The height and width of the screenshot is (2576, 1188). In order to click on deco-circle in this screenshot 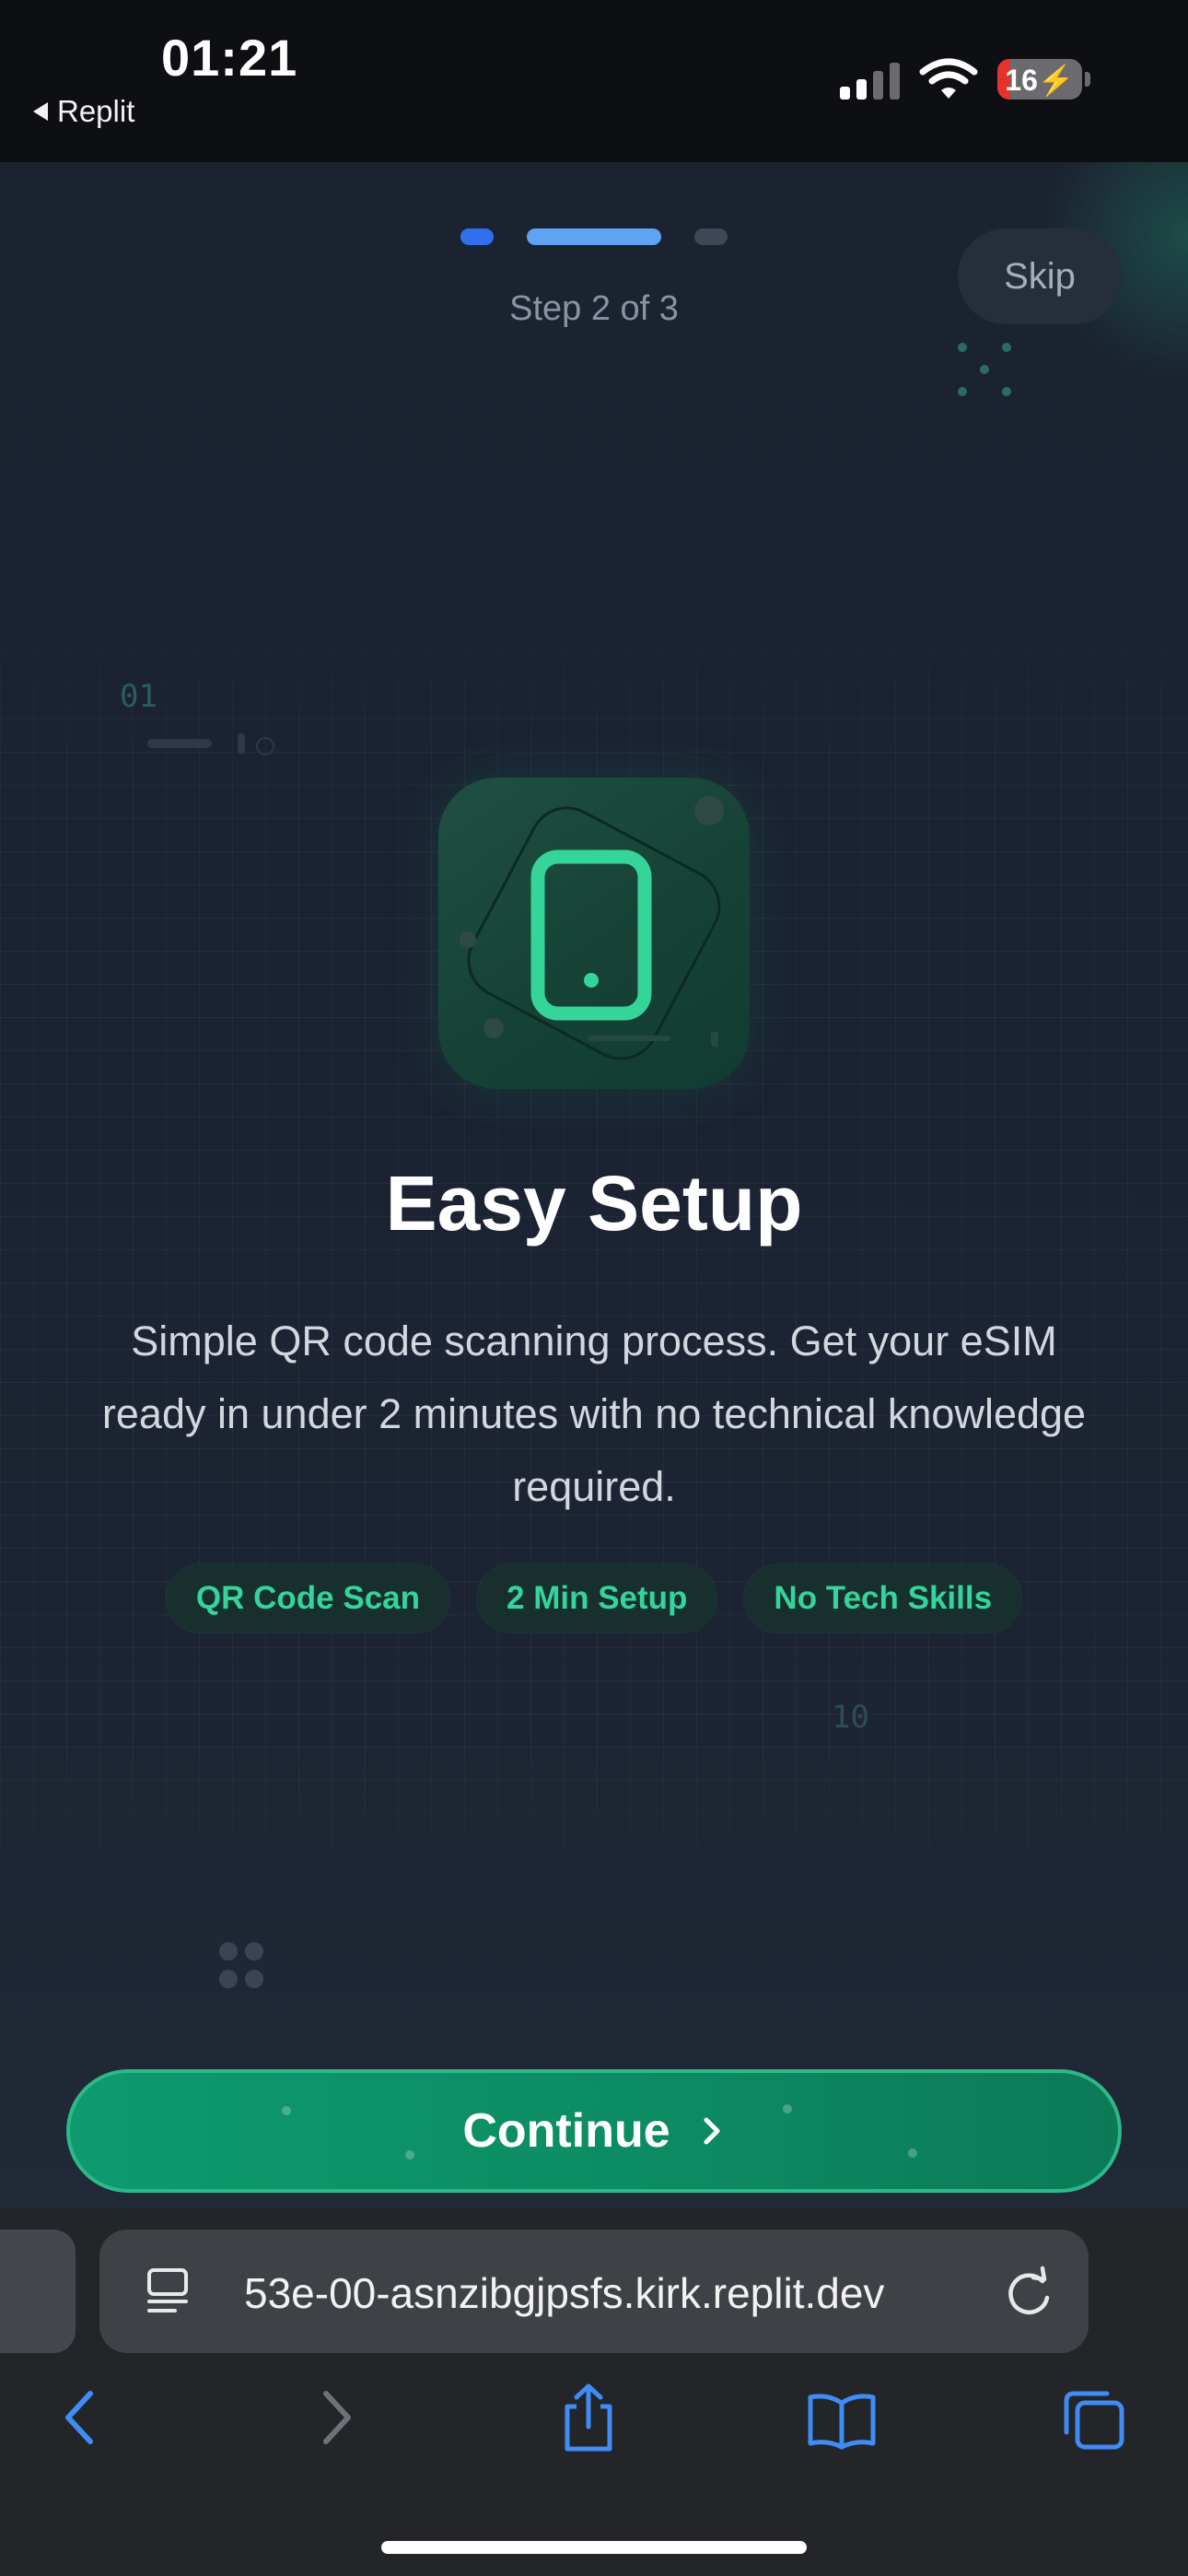, I will do `click(265, 746)`.